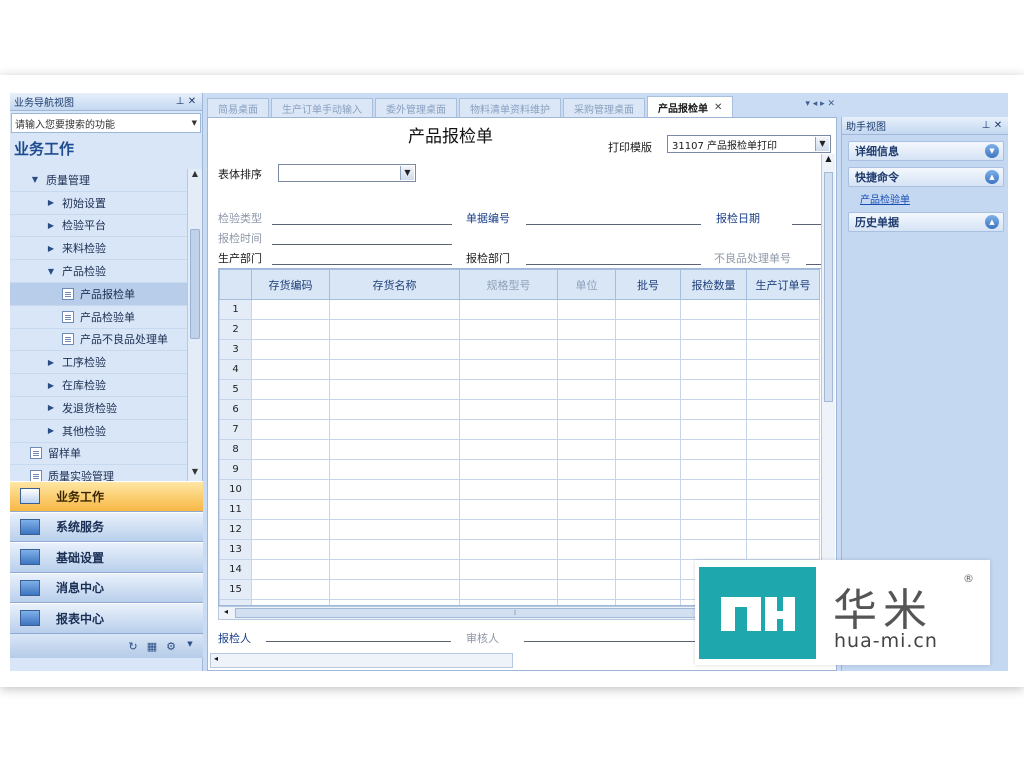  I want to click on nav-section-button: 系统服务, so click(106, 526).